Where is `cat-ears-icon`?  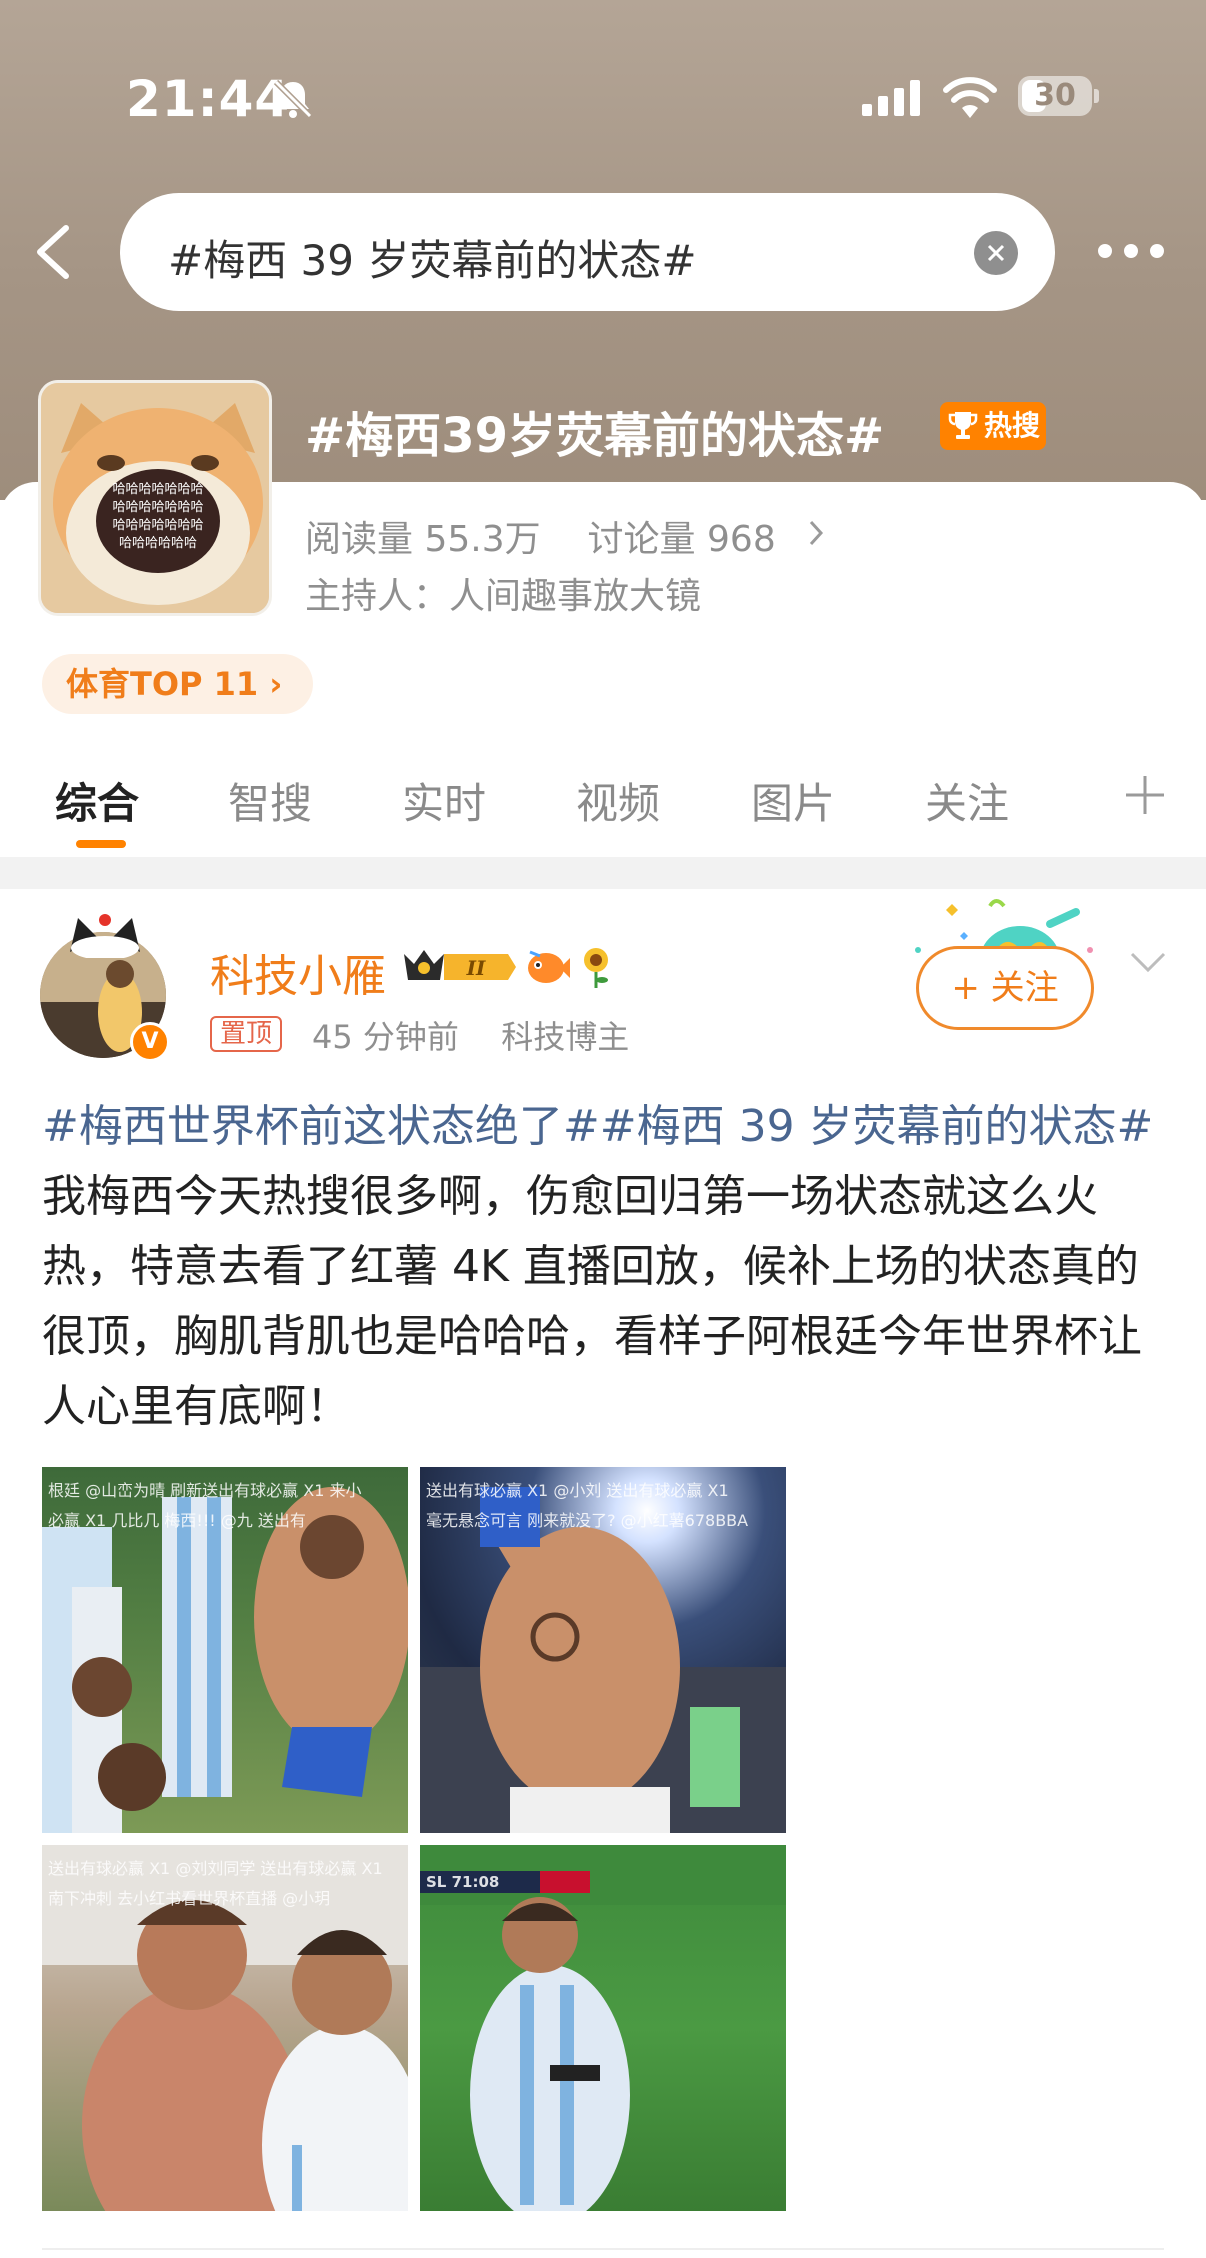
cat-ears-icon is located at coordinates (105, 936).